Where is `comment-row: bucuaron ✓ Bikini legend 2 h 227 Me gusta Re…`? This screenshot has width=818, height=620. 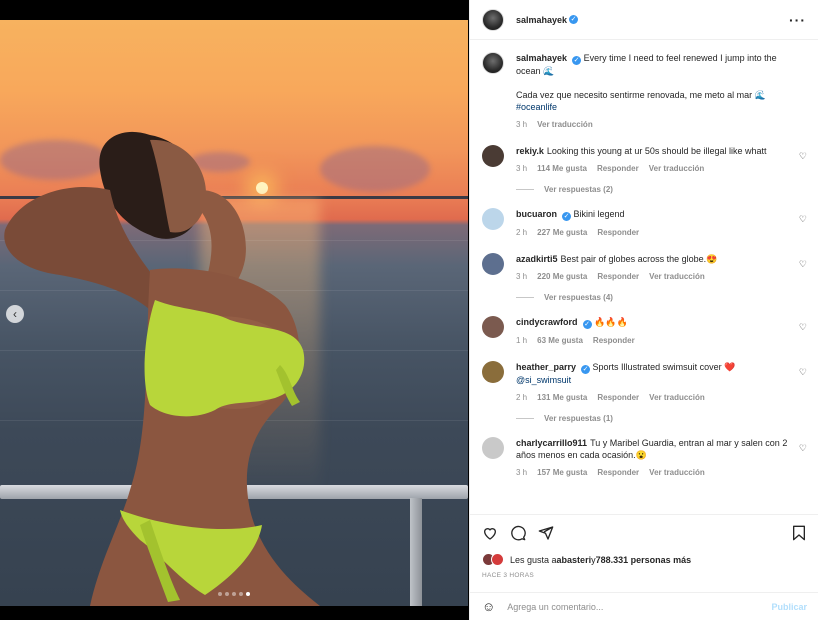
comment-row: bucuaron ✓ Bikini legend 2 h 227 Me gusta Re… is located at coordinates (644, 223).